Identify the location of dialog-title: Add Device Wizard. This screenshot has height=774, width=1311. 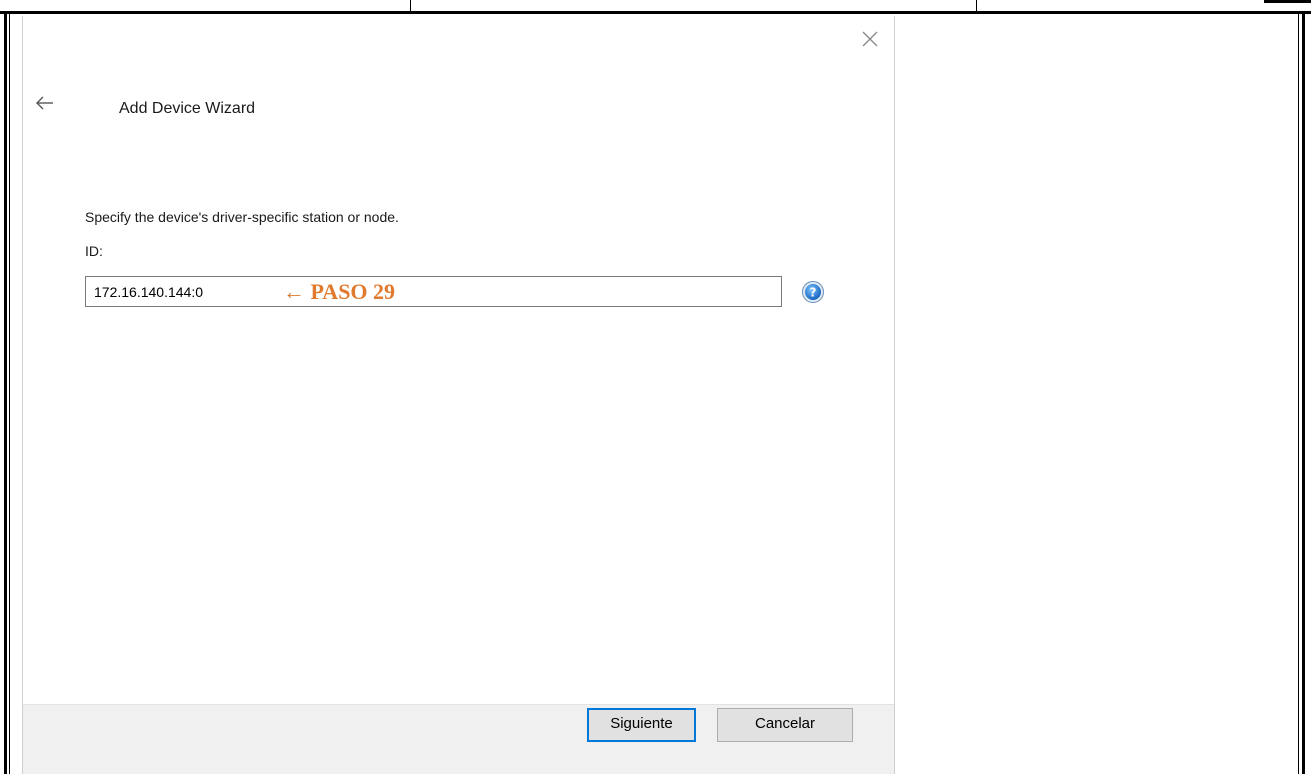
(187, 108).